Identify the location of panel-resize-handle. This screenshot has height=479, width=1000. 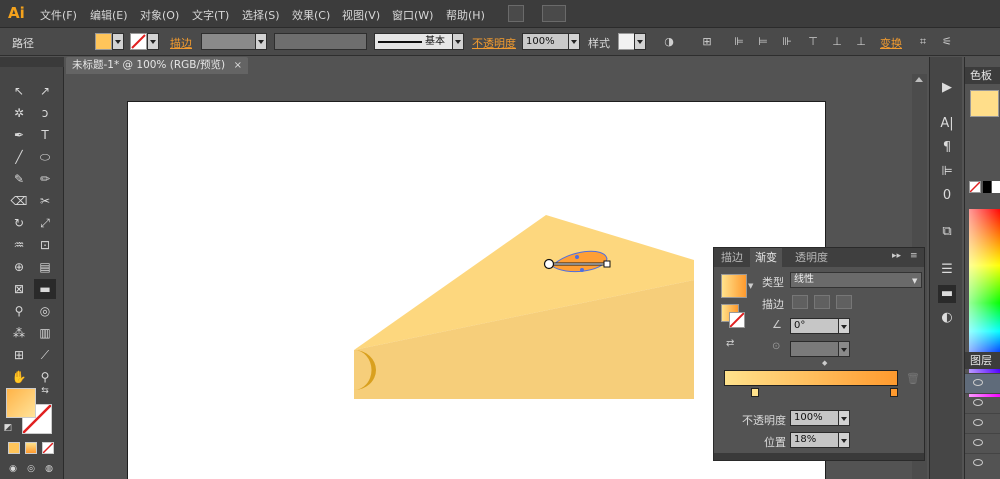
(819, 456).